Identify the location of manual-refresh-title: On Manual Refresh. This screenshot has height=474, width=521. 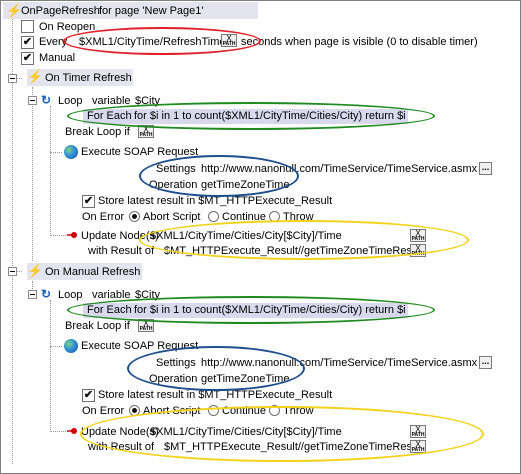
(93, 272).